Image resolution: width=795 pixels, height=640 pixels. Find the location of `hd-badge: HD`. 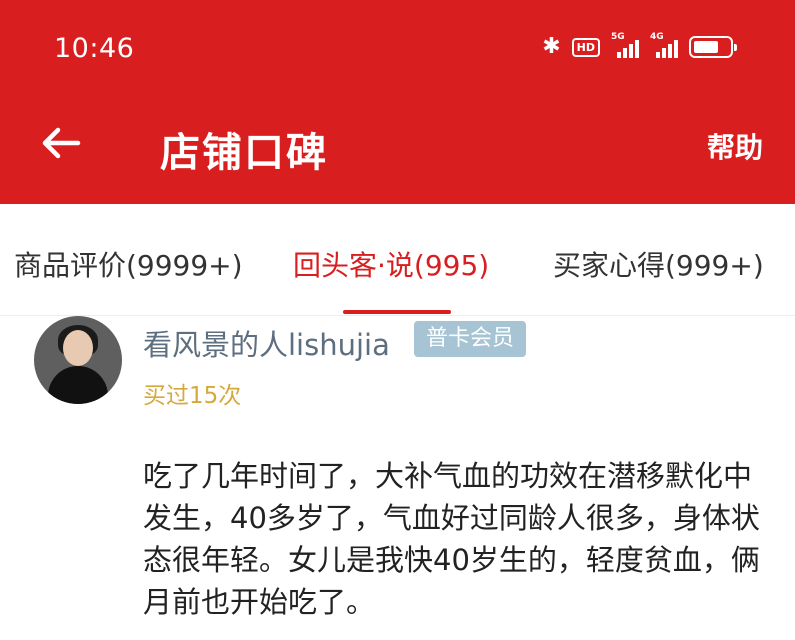

hd-badge: HD is located at coordinates (585, 47).